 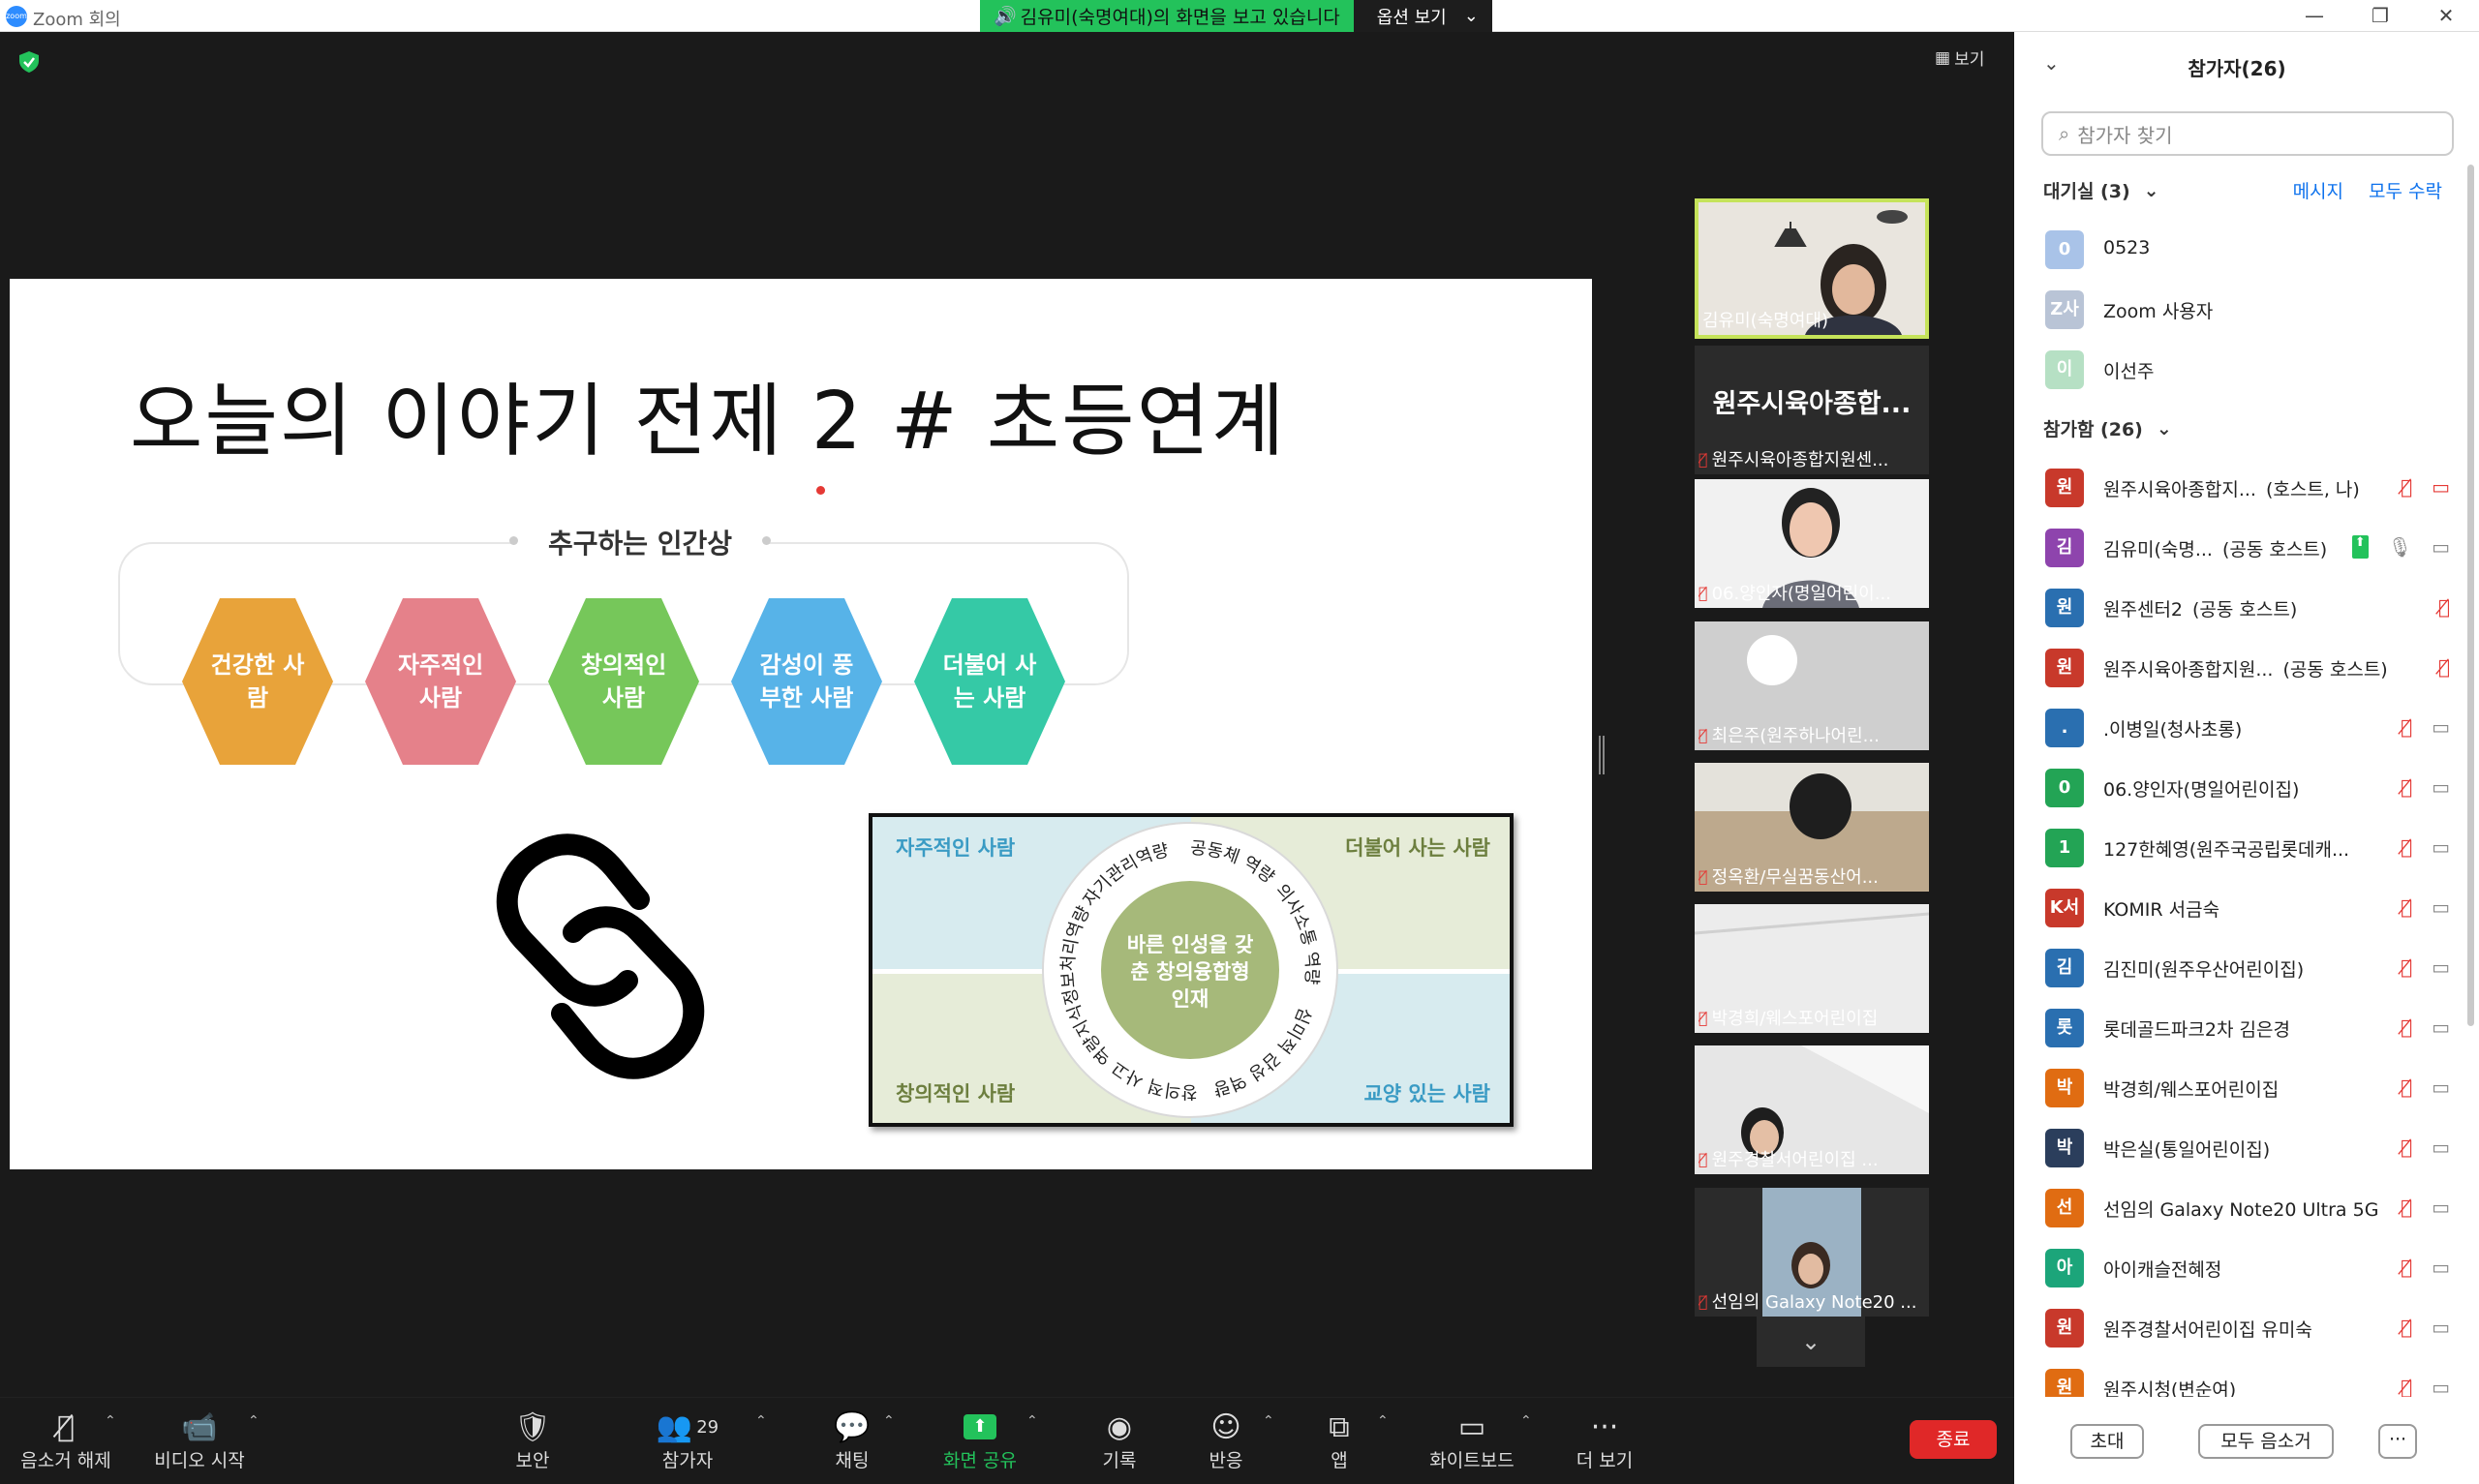 What do you see at coordinates (2237, 1028) in the screenshot?
I see `participant-row: 롯 롯데골드파크2차 김은경 🎙̸ ▭` at bounding box center [2237, 1028].